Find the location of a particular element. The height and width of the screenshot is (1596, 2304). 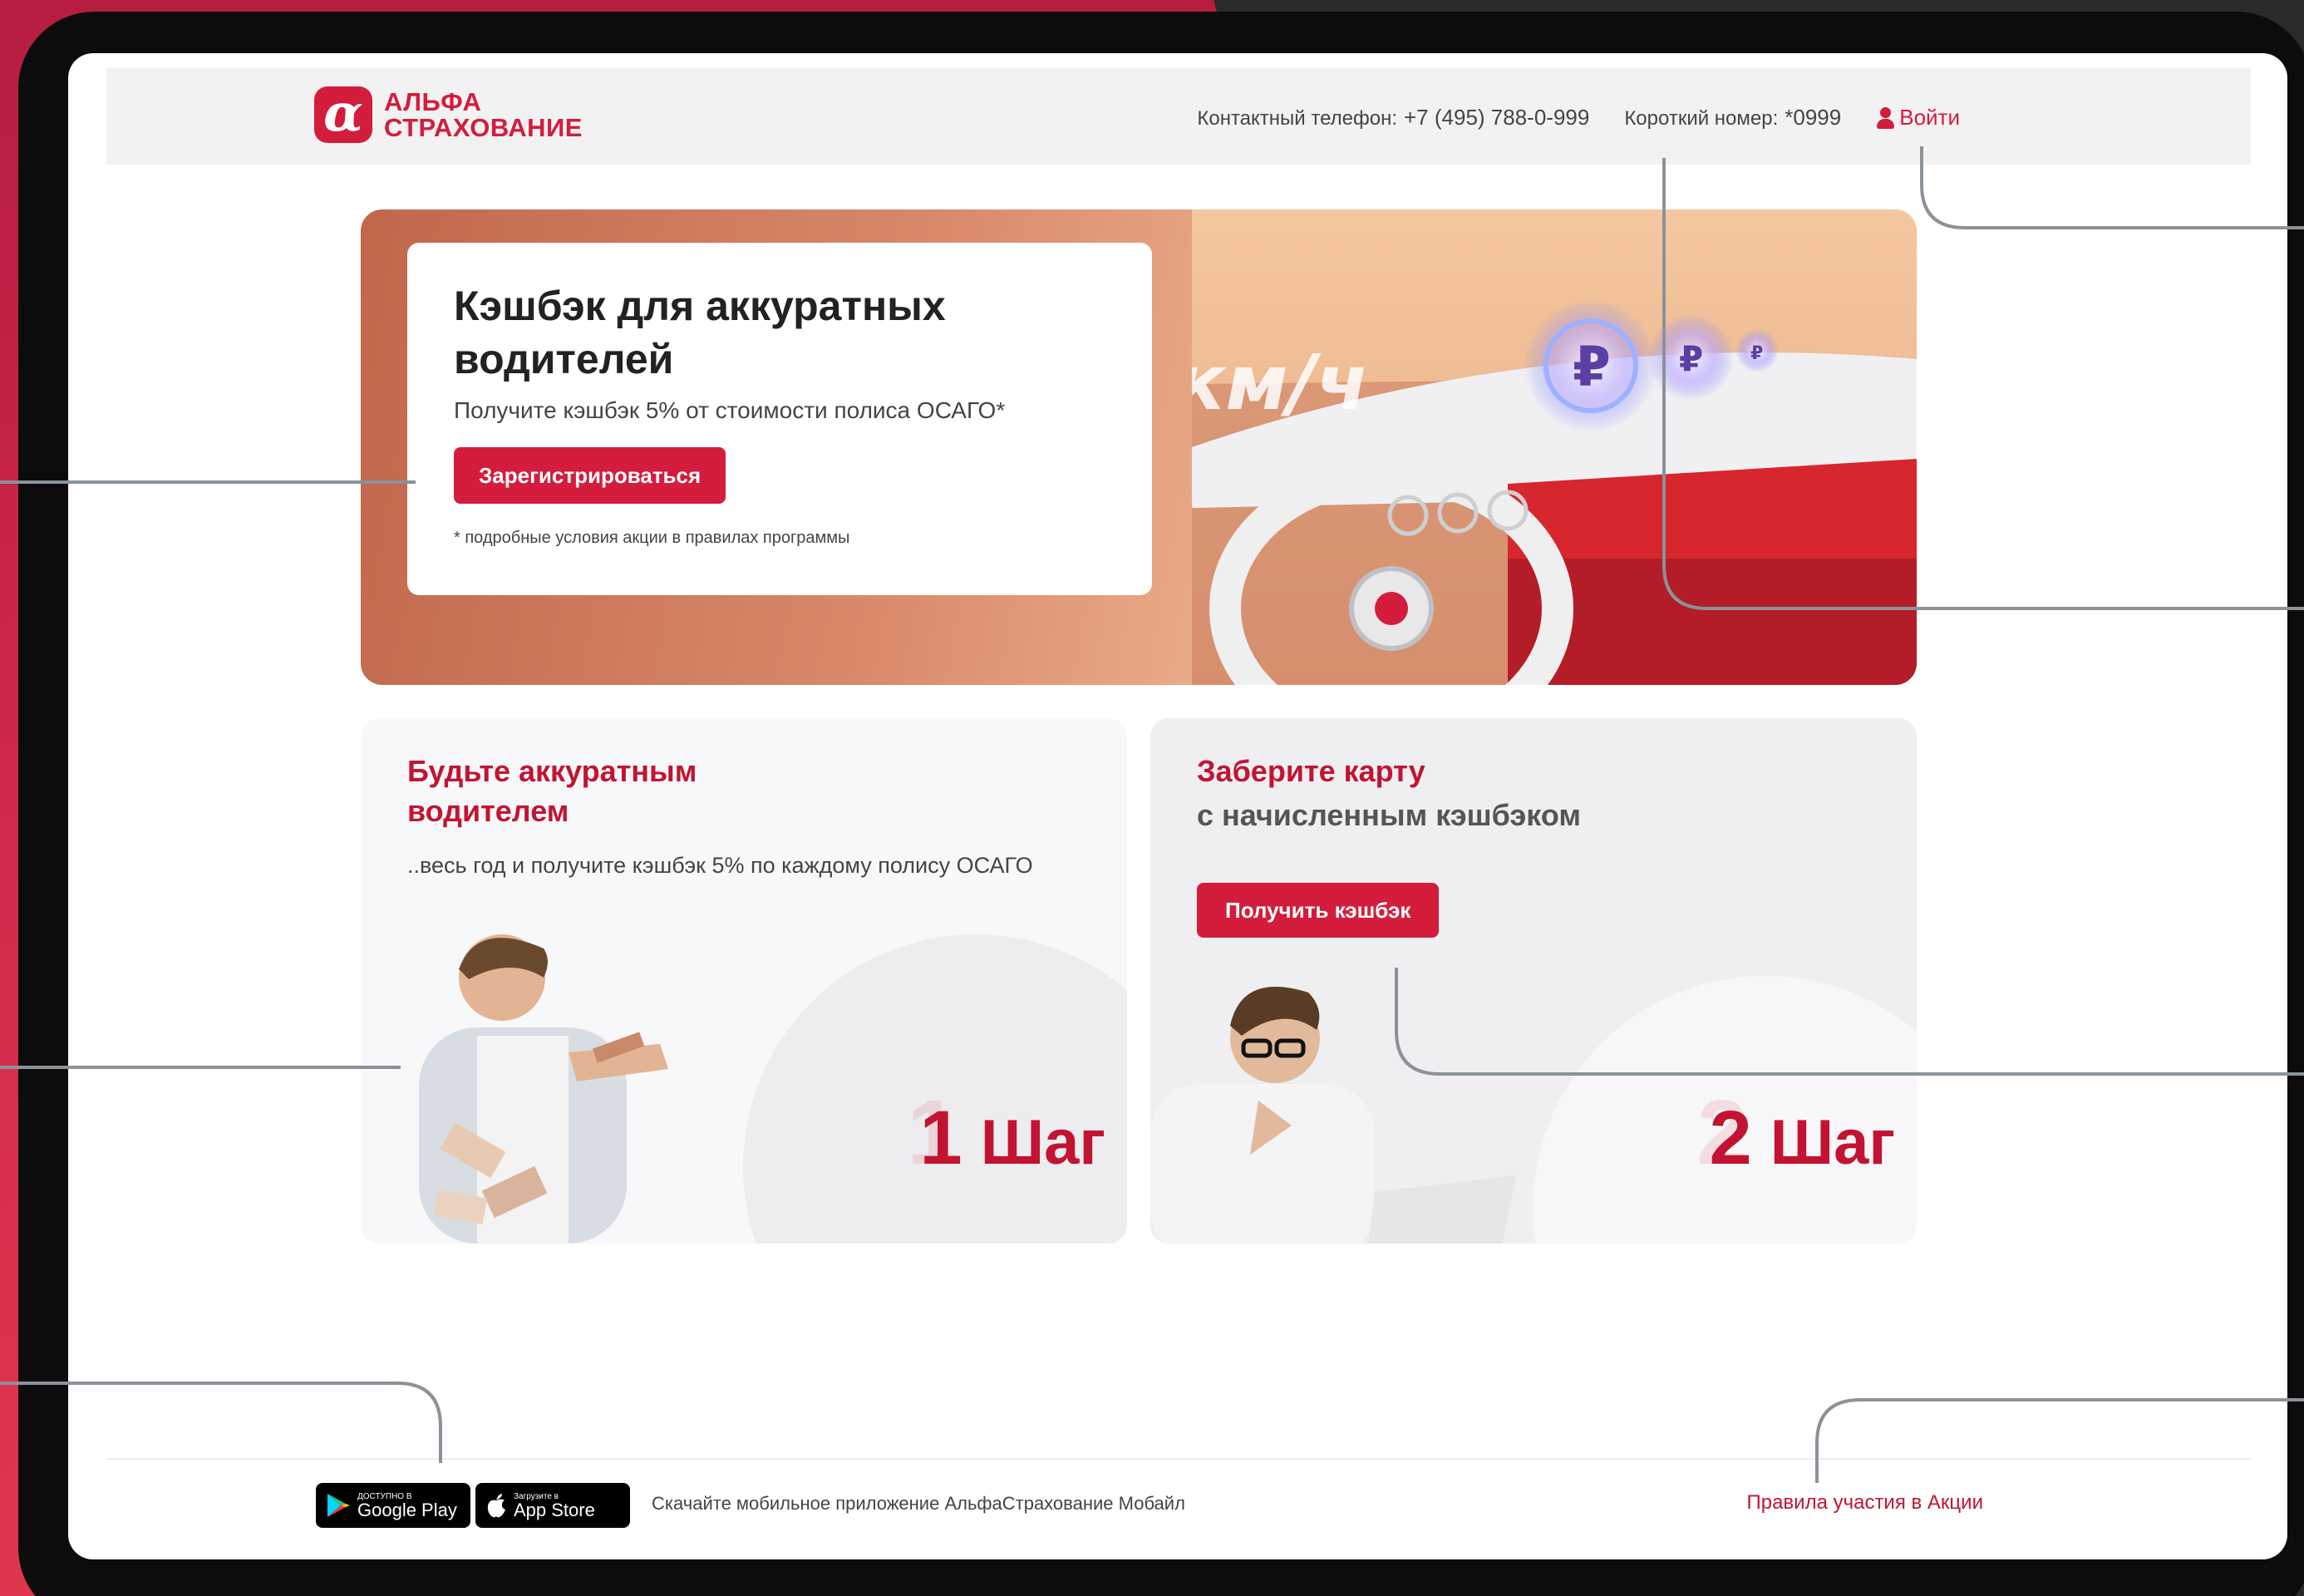

callout-login is located at coordinates (2112, 187).